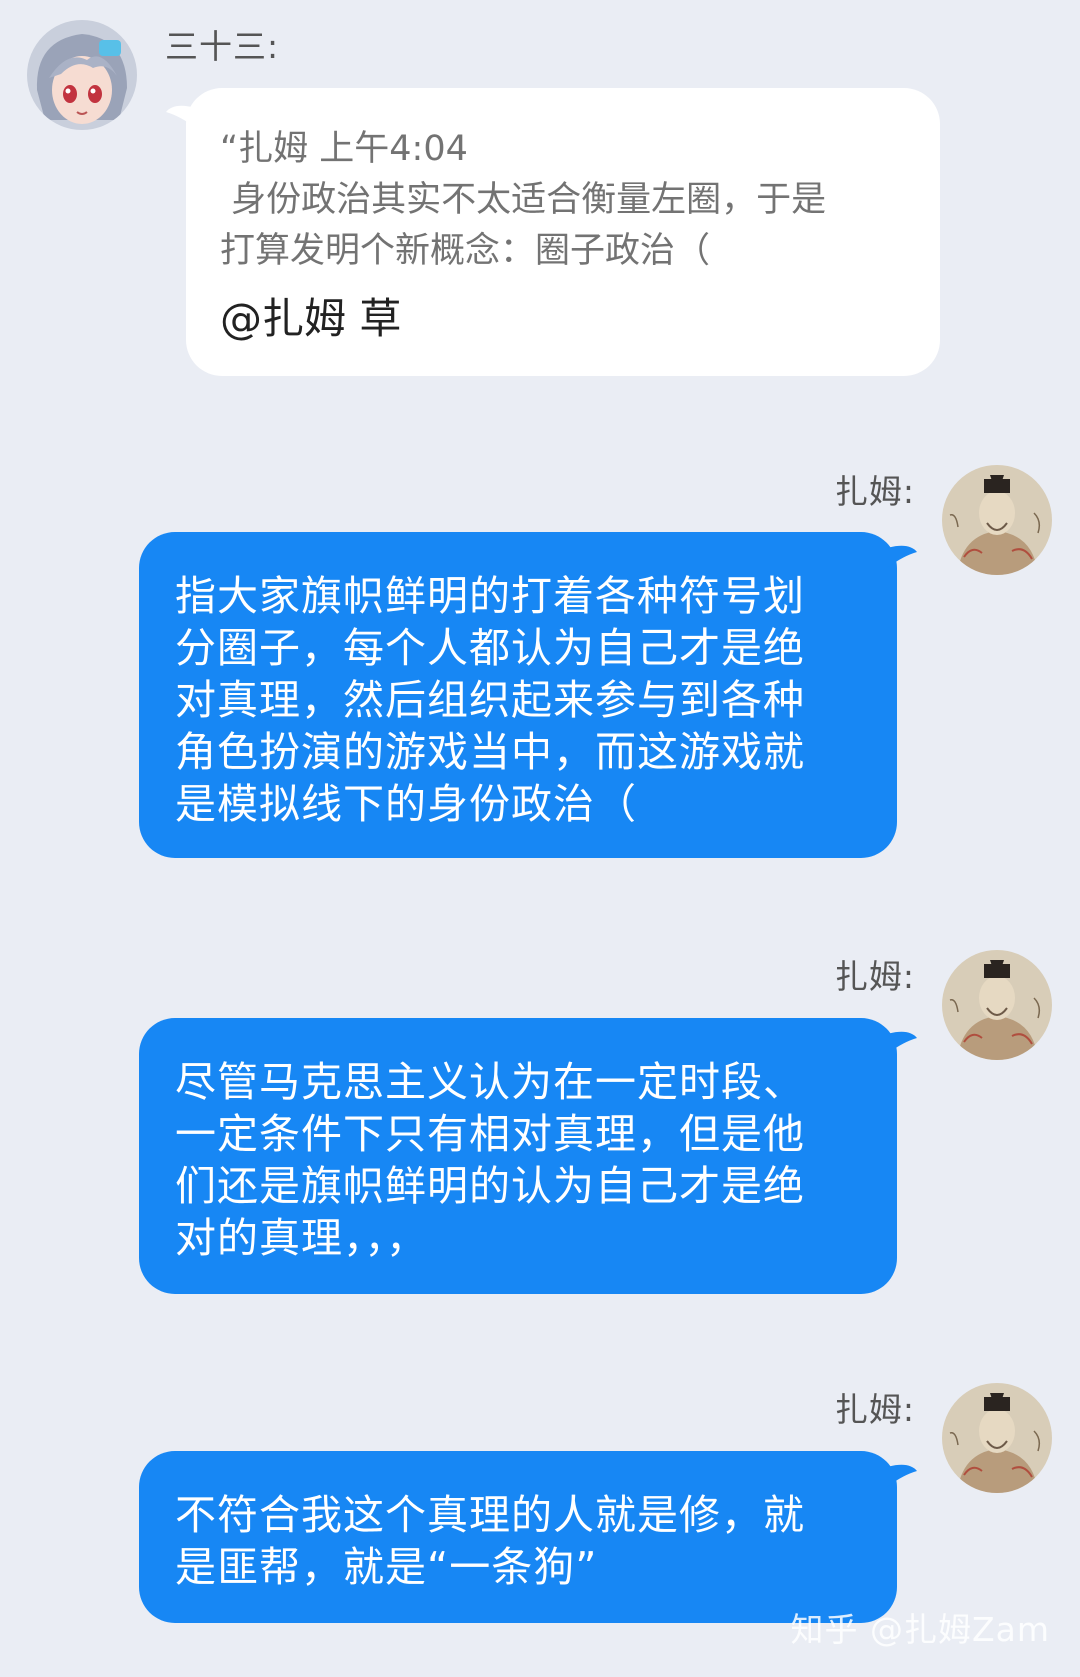 This screenshot has height=1677, width=1080. What do you see at coordinates (490, 648) in the screenshot?
I see `message-line: 分圈子，每个人都认为自己才是绝` at bounding box center [490, 648].